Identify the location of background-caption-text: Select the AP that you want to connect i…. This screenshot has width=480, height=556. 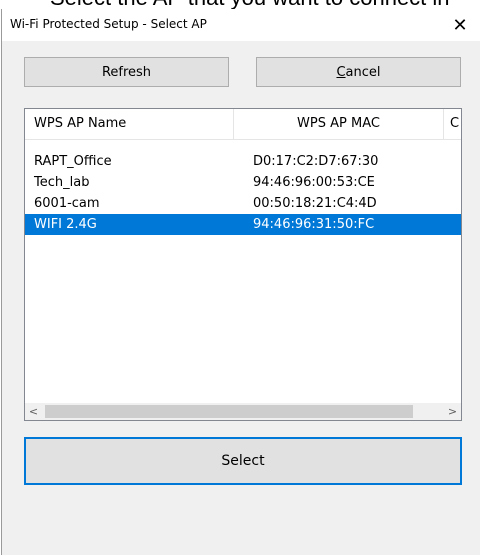
(250, 4).